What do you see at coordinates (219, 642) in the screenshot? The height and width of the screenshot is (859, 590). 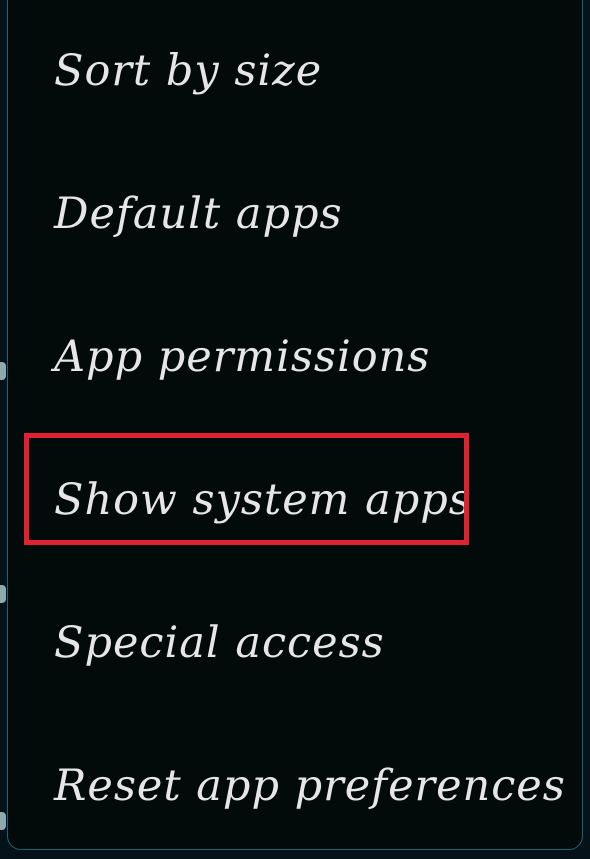 I see `menu-item-label: Special access` at bounding box center [219, 642].